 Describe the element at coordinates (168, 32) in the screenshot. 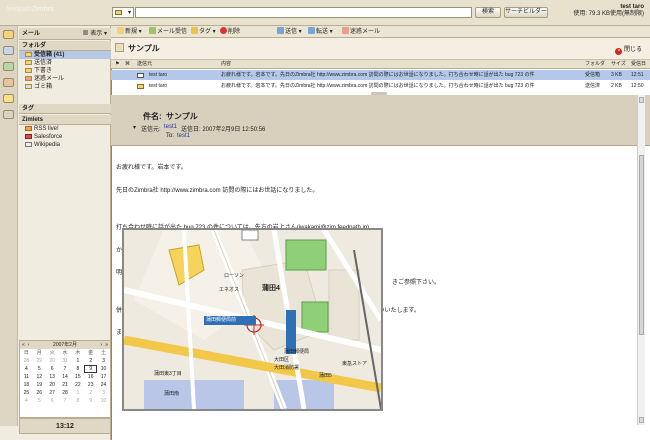

I see `get-mail-button: メール受信` at that location.